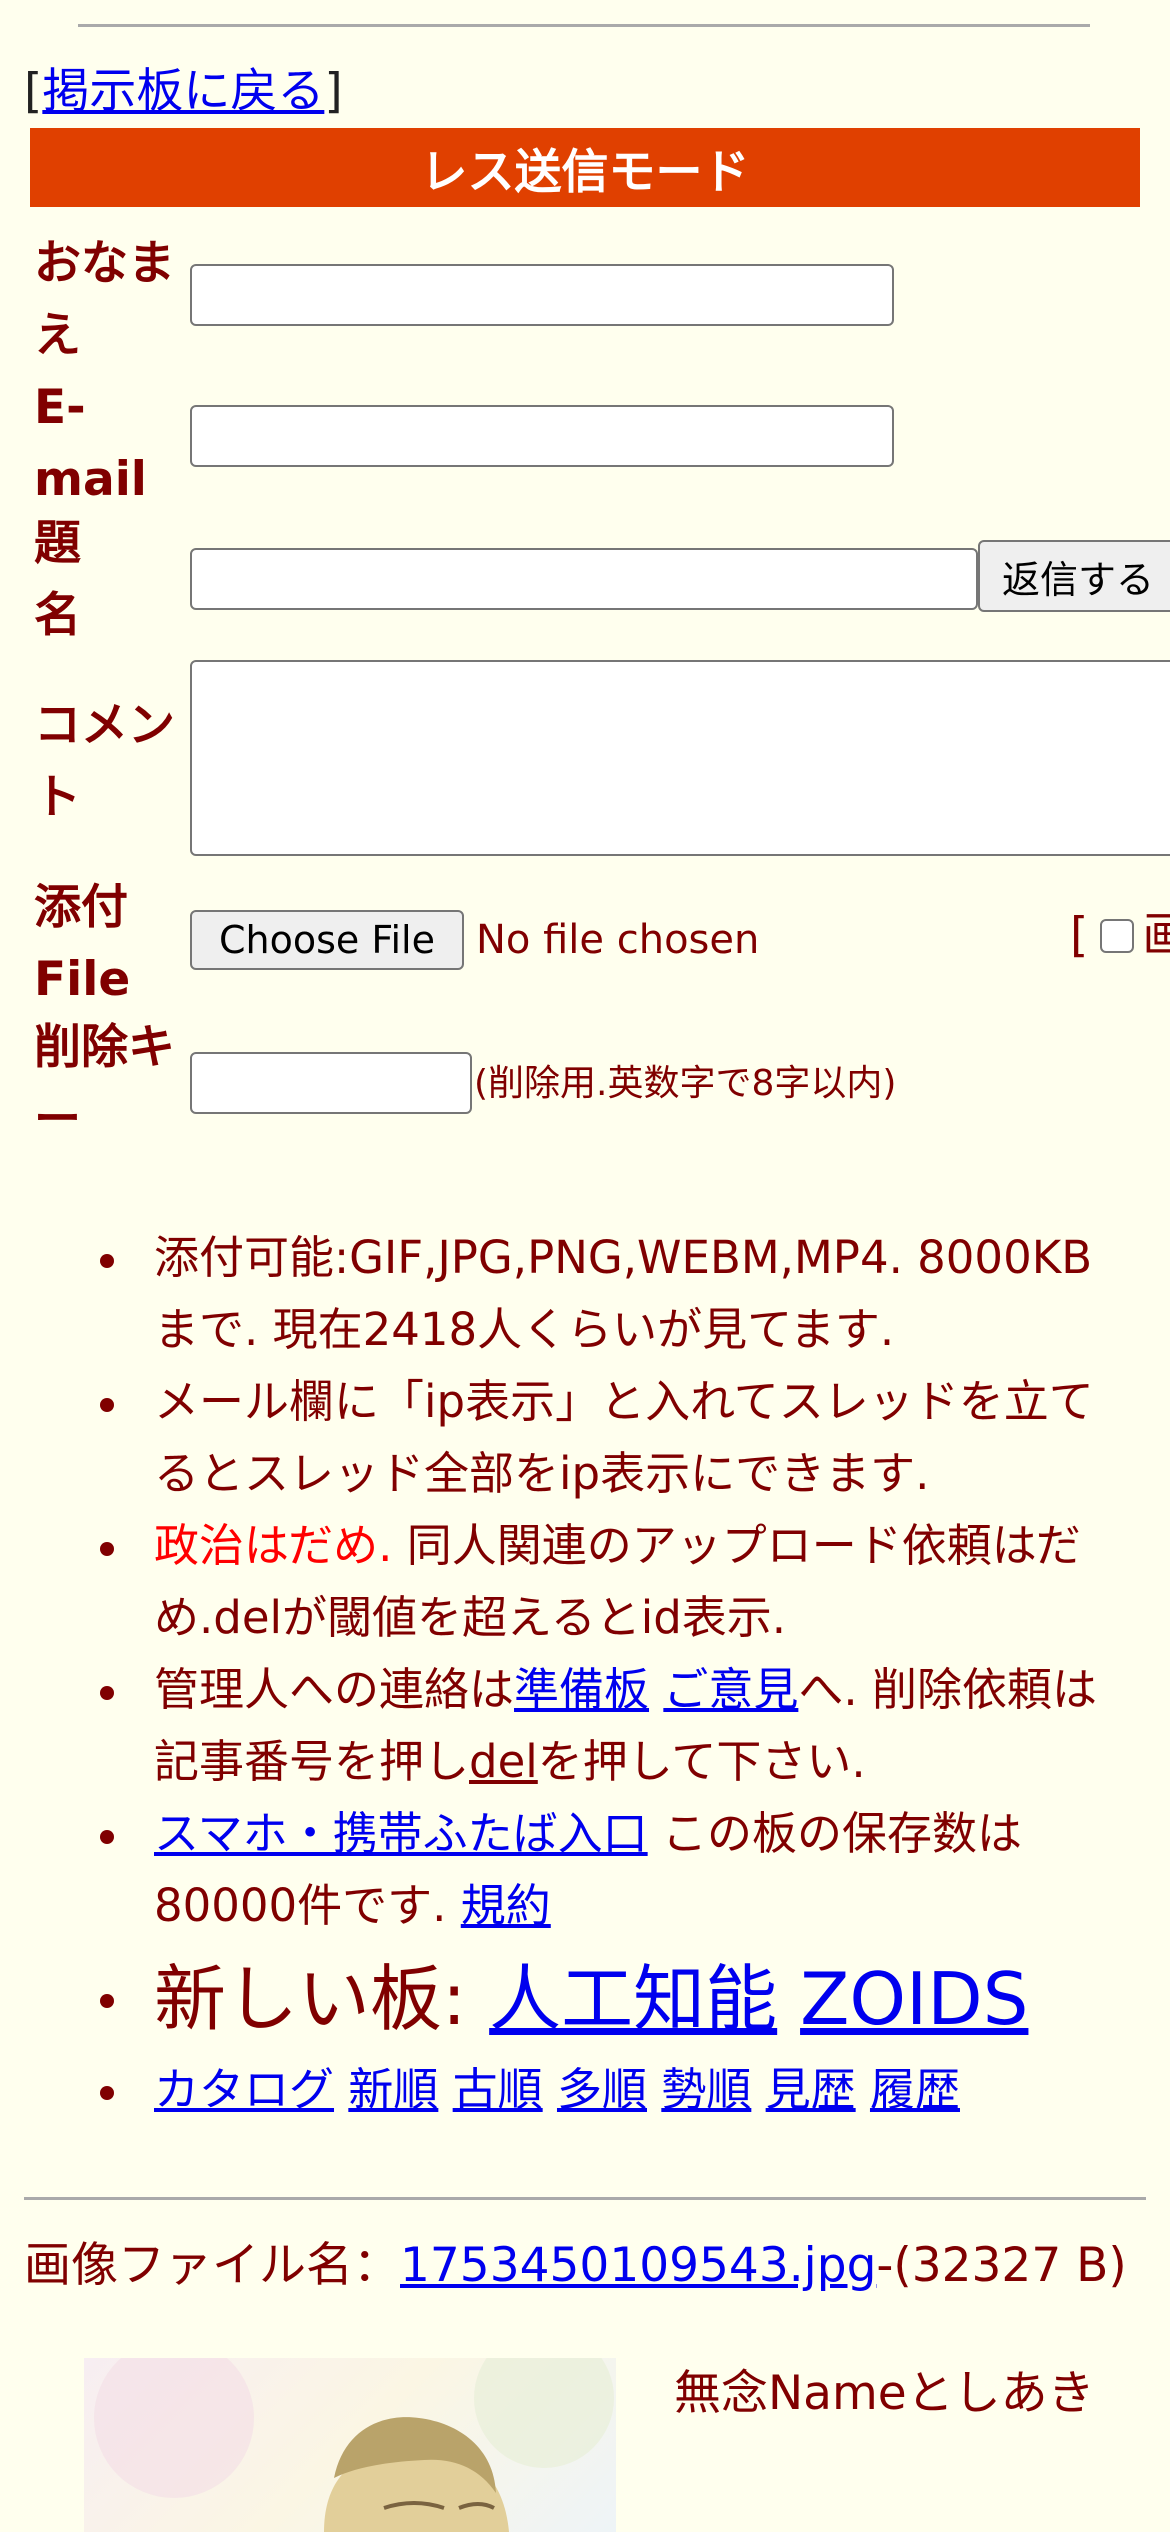 The image size is (1170, 2532). I want to click on image-only-option: [画, so click(1120, 936).